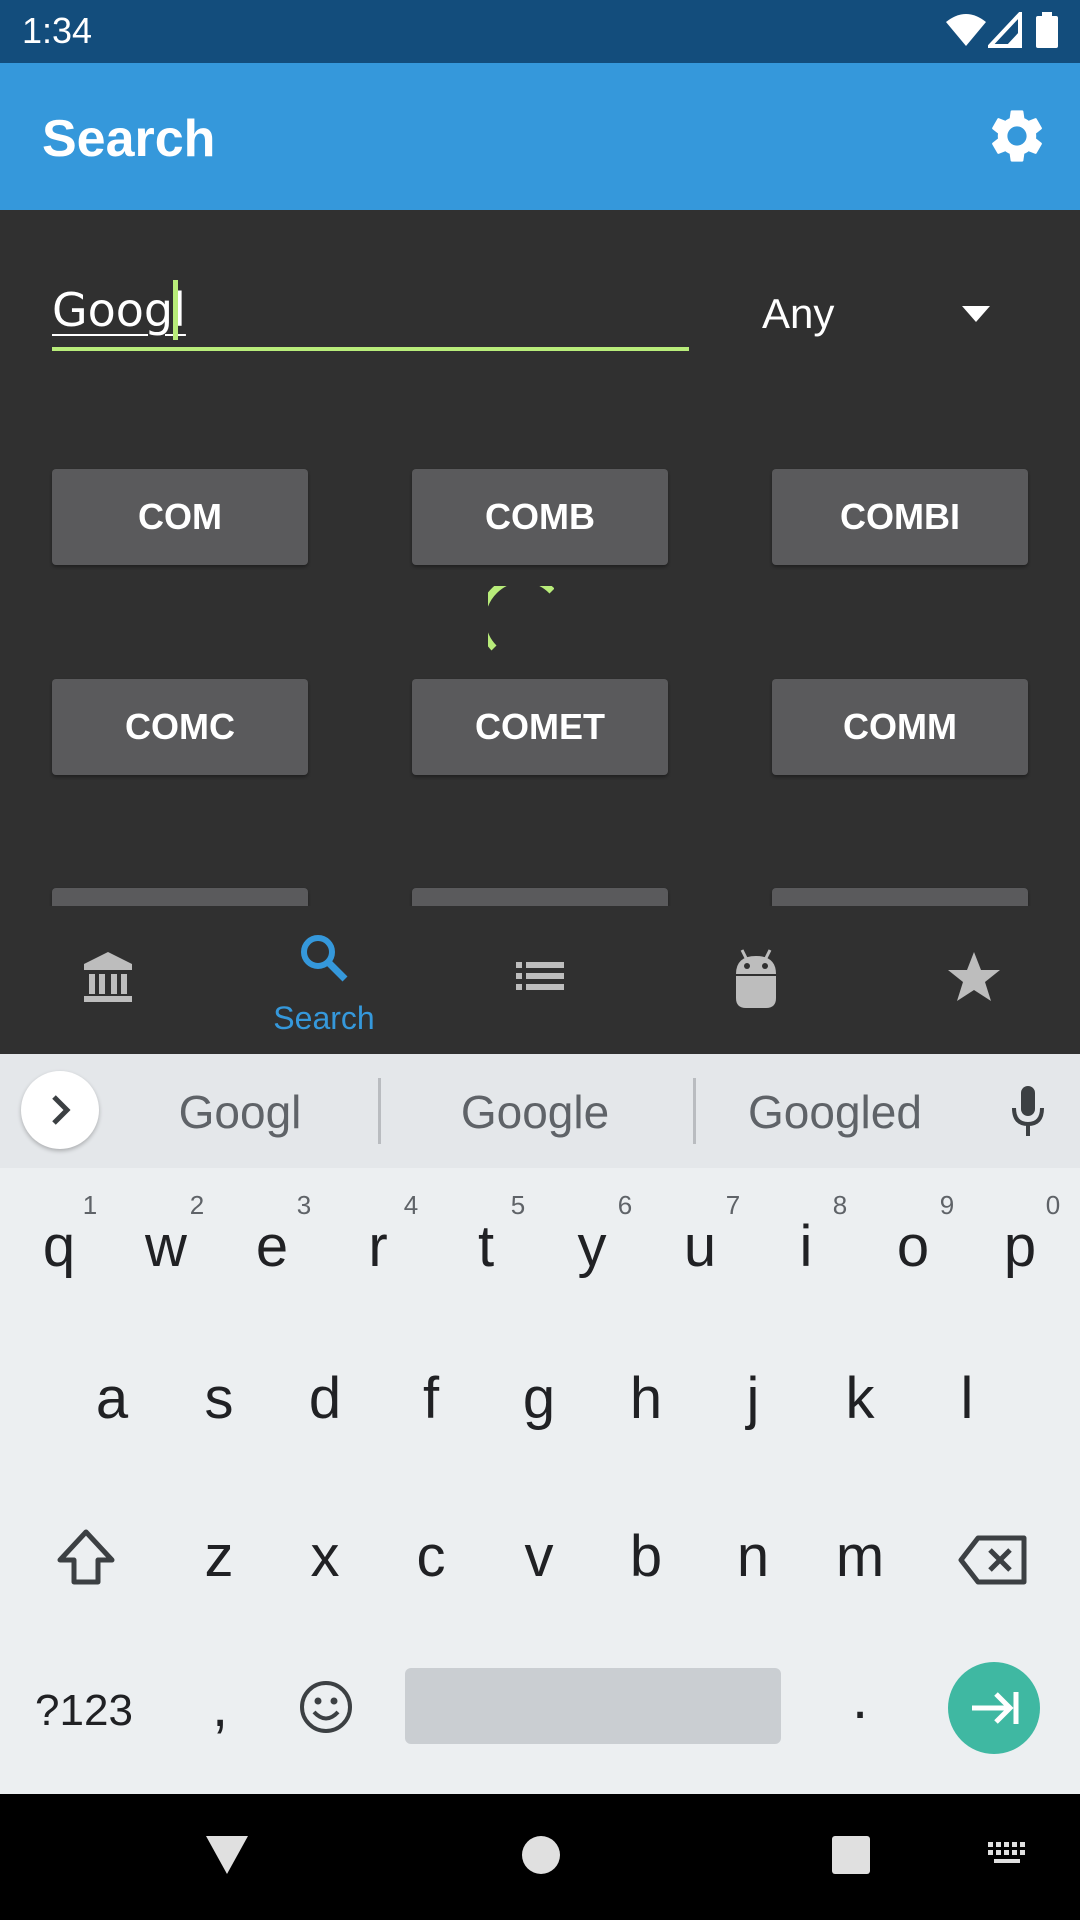 The width and height of the screenshot is (1080, 1920). Describe the element at coordinates (370, 315) in the screenshot. I see `search-input: Googl` at that location.